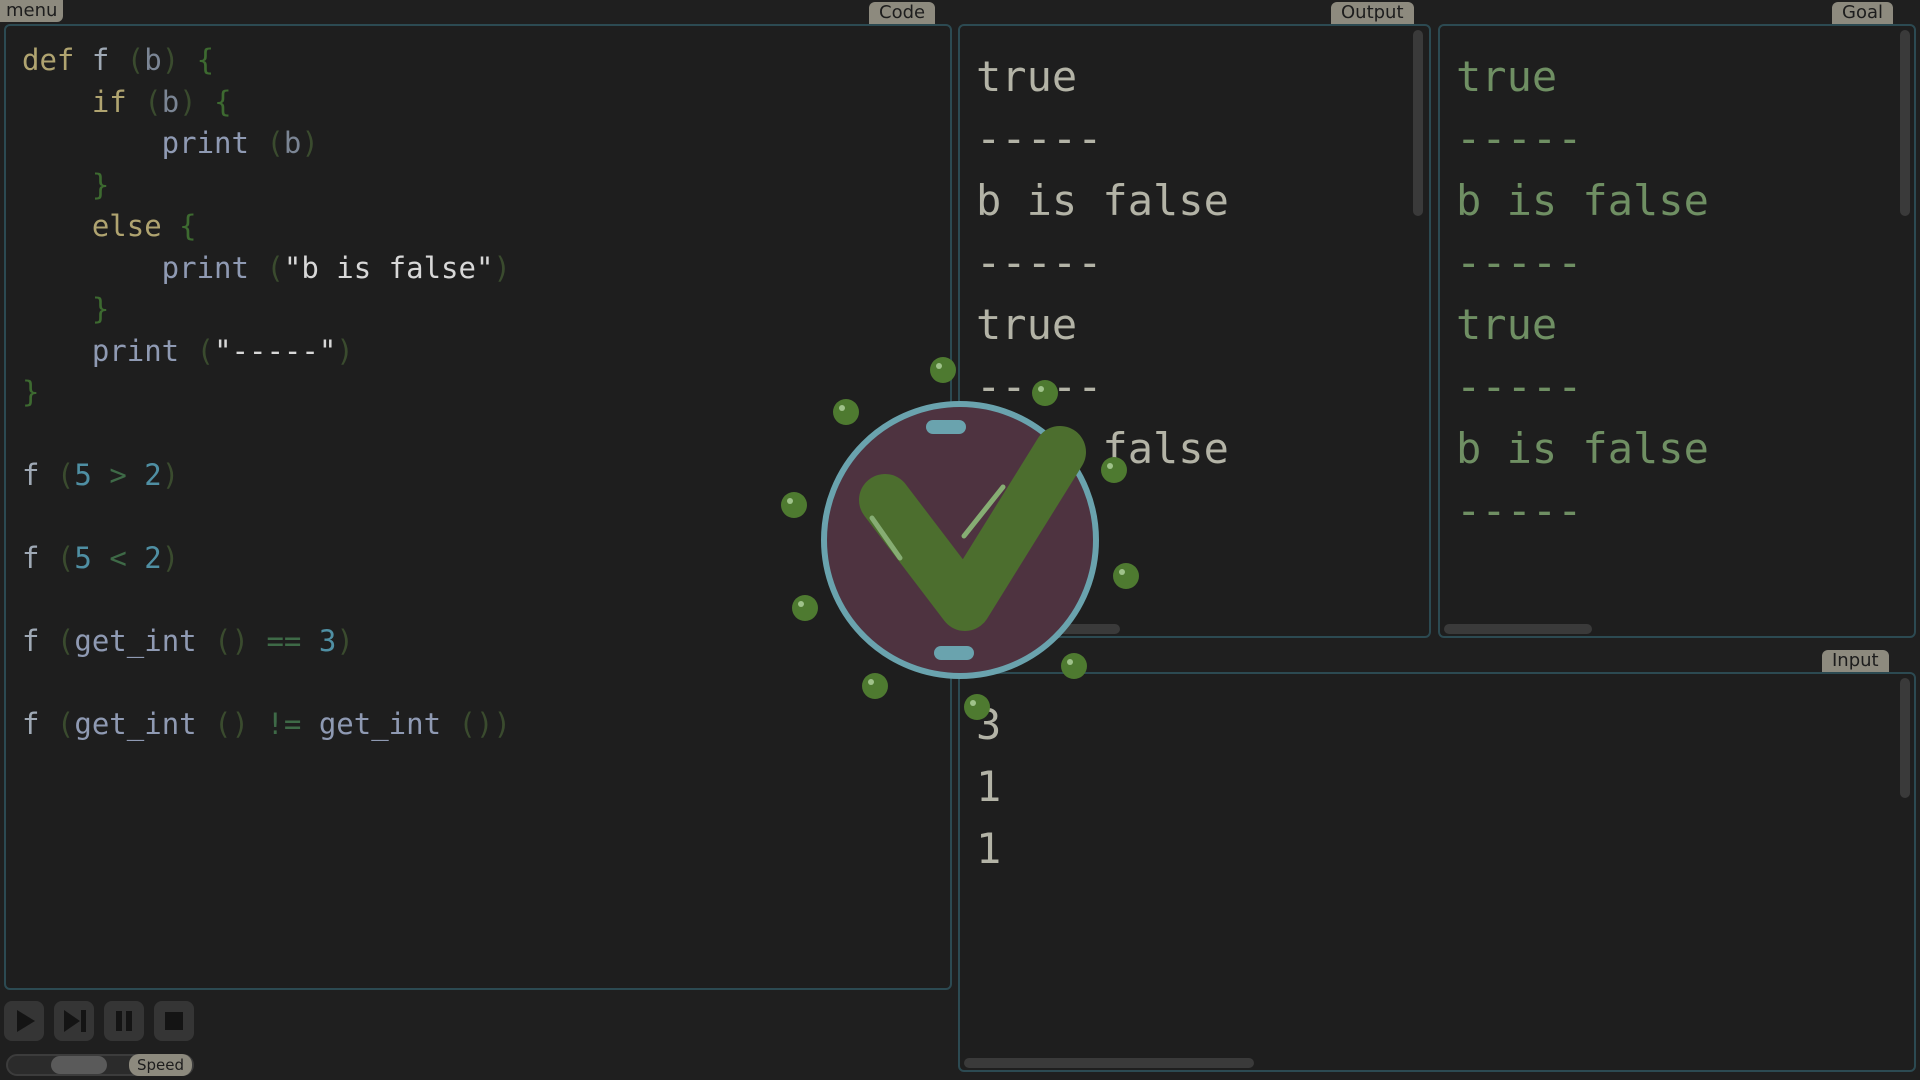 This screenshot has width=1920, height=1080. Describe the element at coordinates (266, 61) in the screenshot. I see `code-line: def f (b) {` at that location.